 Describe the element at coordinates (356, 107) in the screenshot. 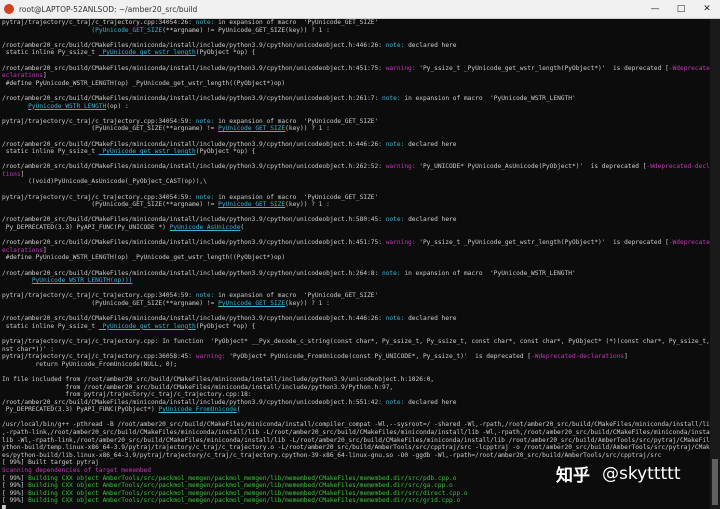

I see `terminal-line: PyUnicode_WSTR_LENGTH(op) :` at that location.